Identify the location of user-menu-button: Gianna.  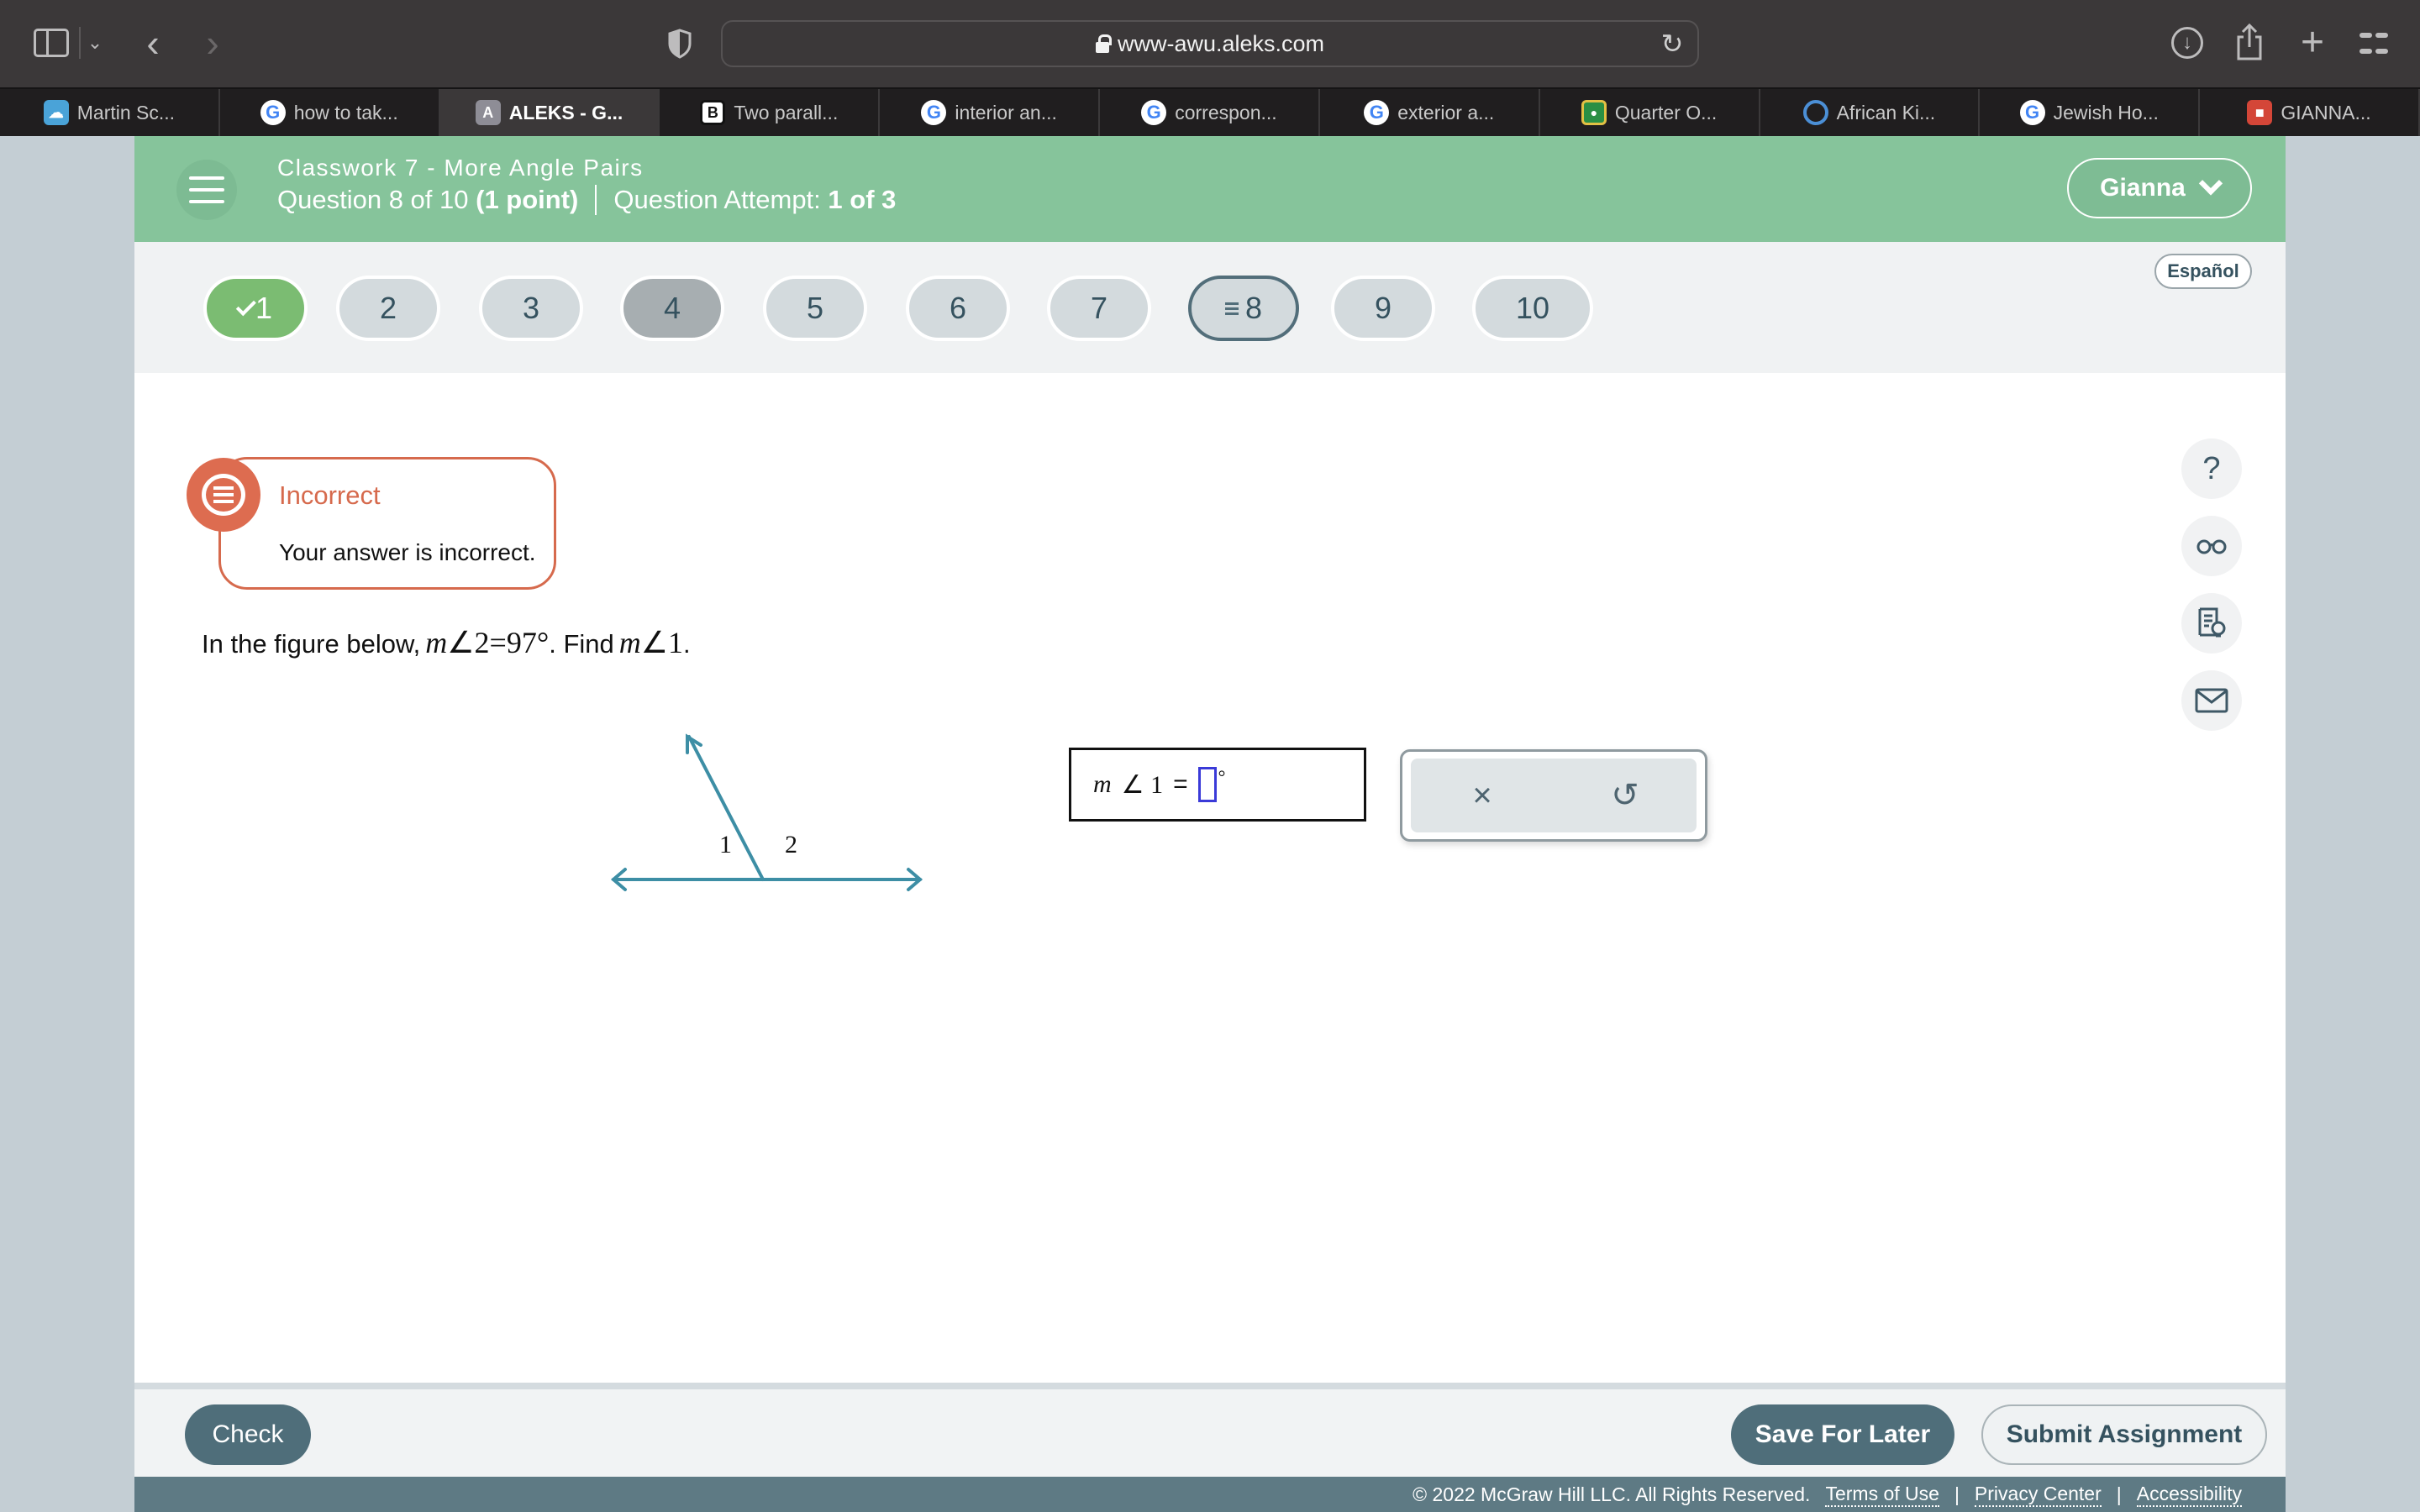
(2159, 188).